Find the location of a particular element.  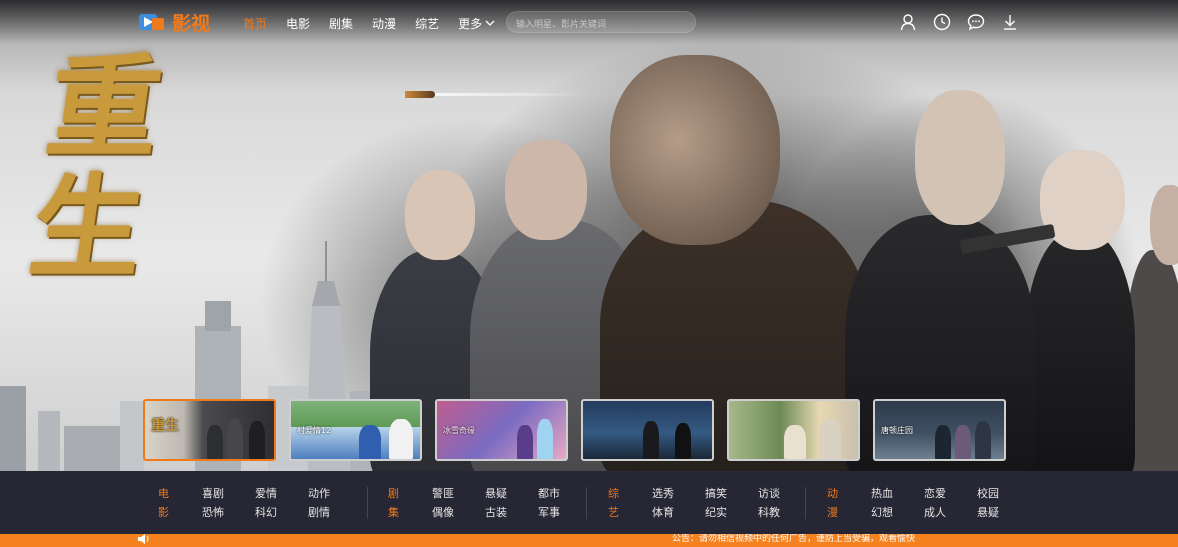

category-link: 军事 is located at coordinates (549, 512).